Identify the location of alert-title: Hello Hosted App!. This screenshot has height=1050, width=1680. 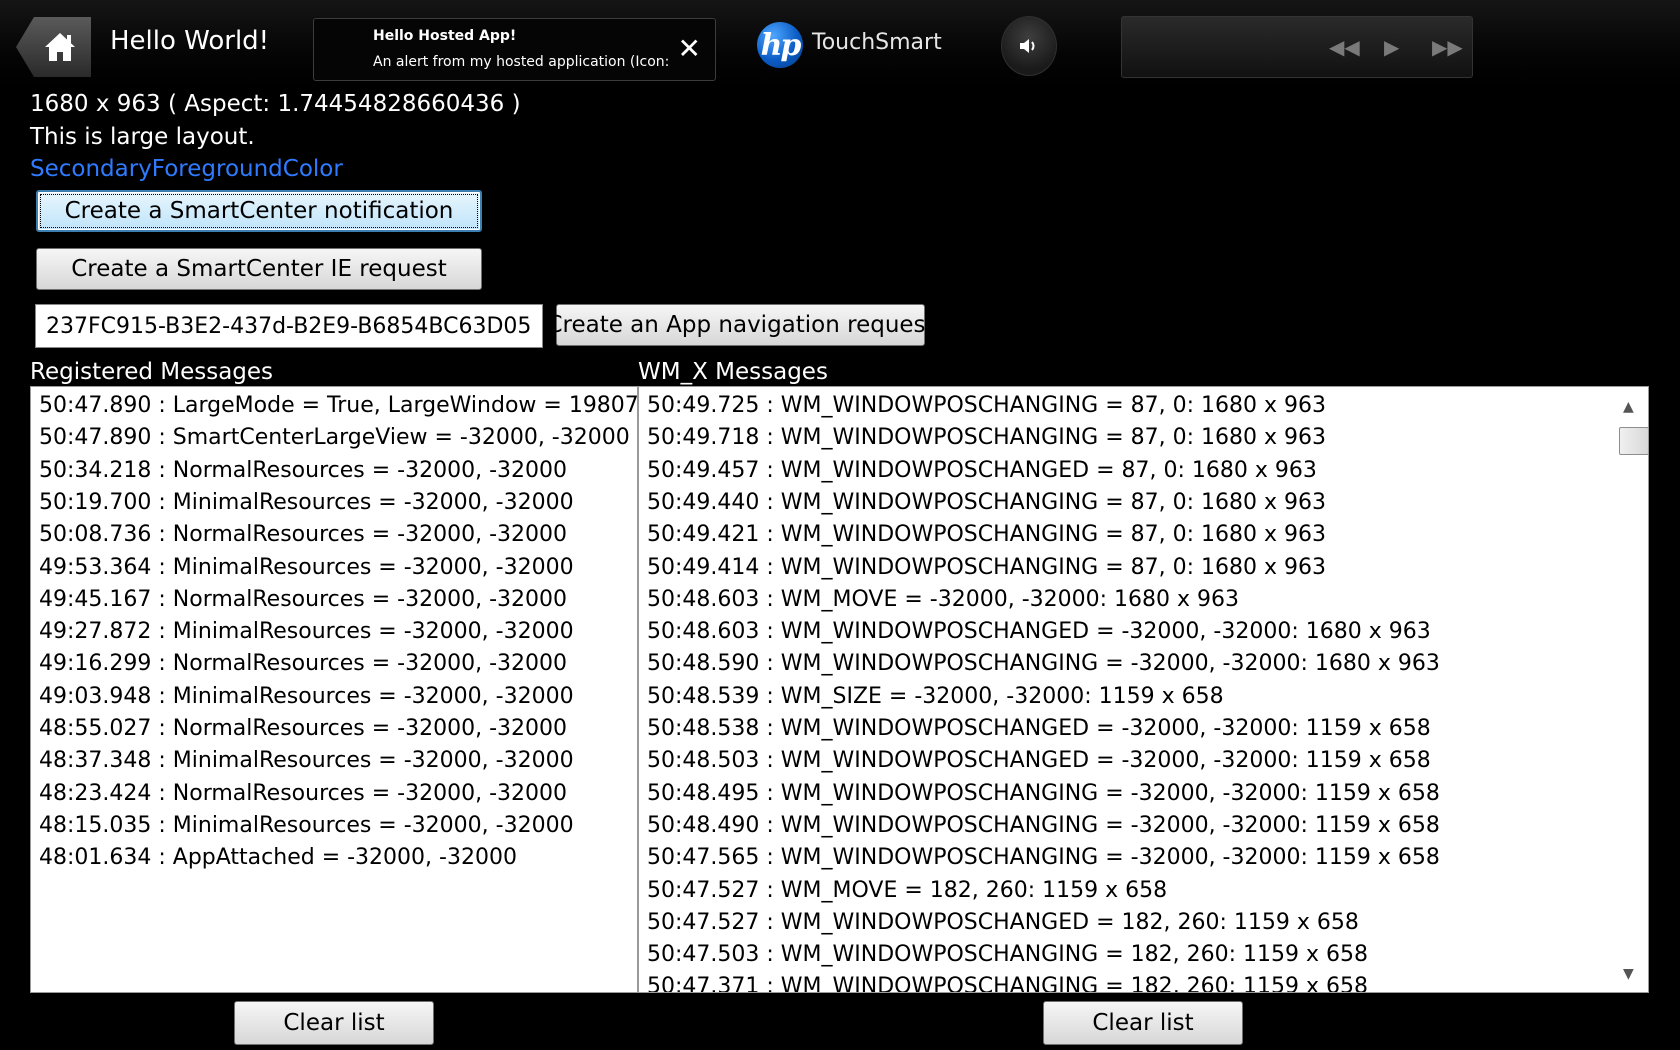
(445, 36).